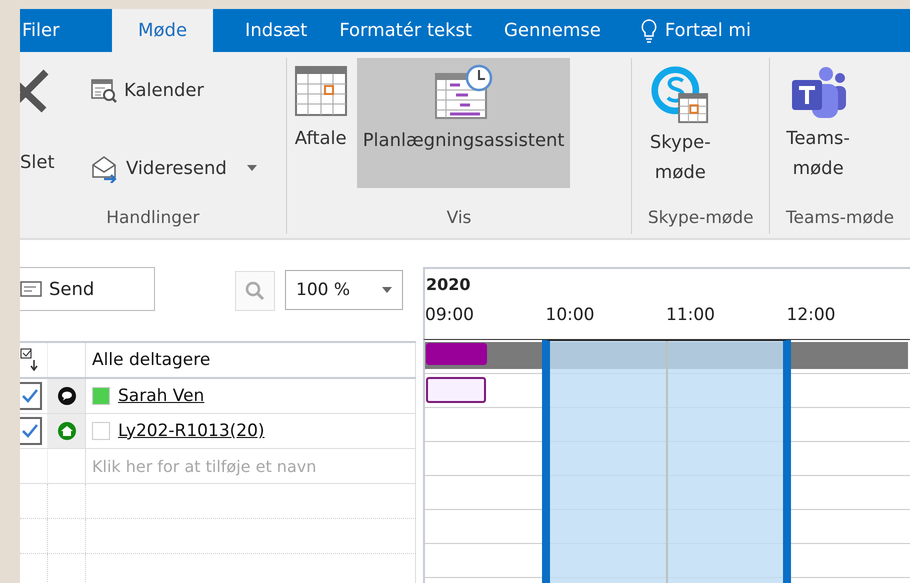 This screenshot has width=910, height=583. Describe the element at coordinates (691, 315) in the screenshot. I see `hour-label: 11:00` at that location.